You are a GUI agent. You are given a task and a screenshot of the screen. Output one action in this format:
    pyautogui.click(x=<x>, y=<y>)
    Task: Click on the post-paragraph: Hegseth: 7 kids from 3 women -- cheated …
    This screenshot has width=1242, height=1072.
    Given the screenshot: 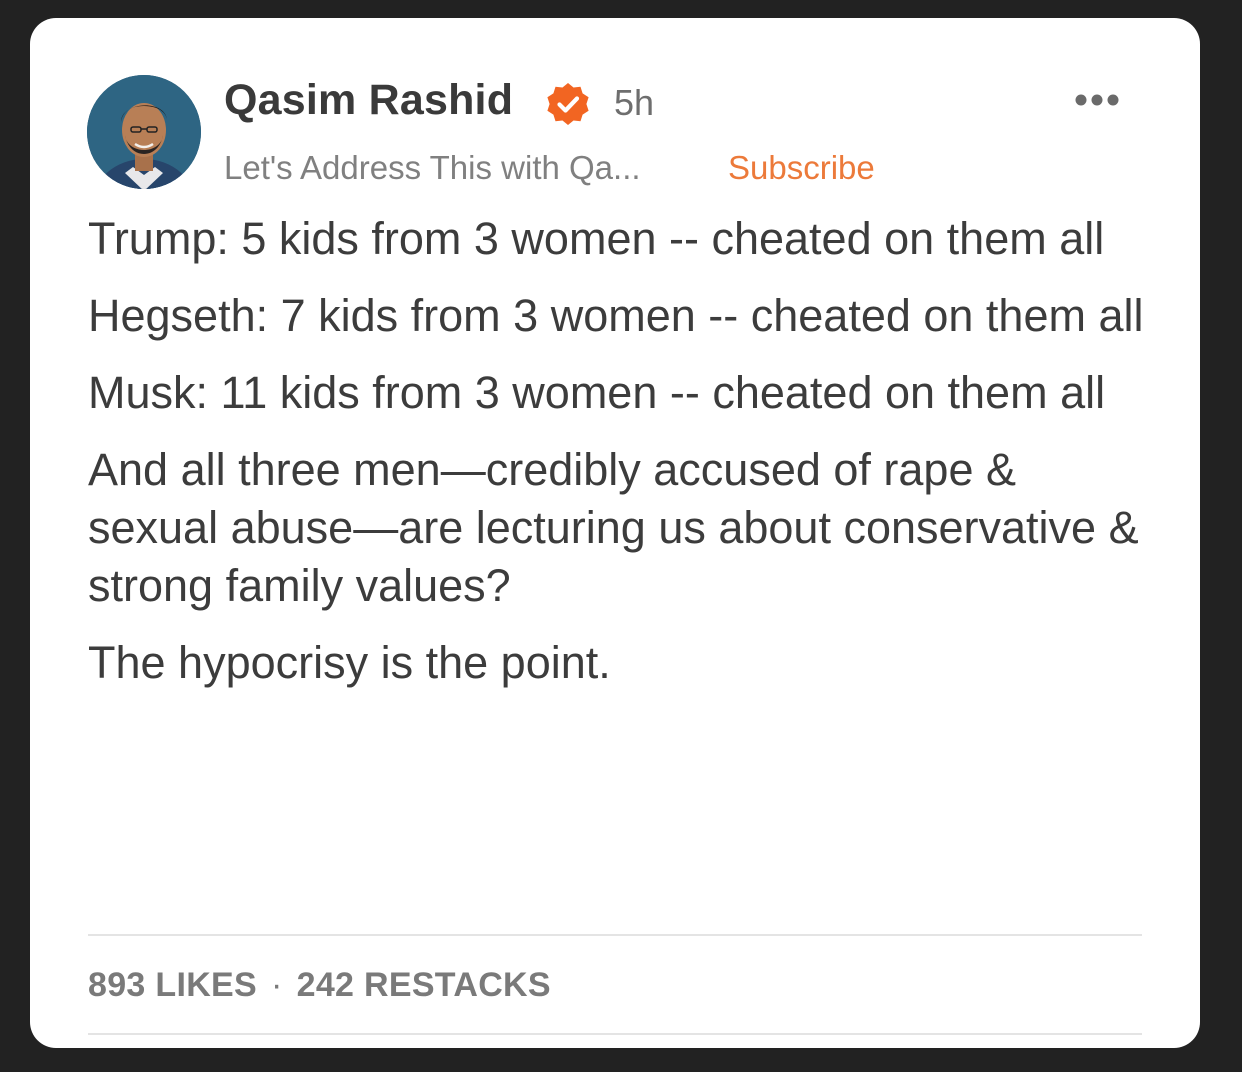 What is the action you would take?
    pyautogui.click(x=616, y=315)
    